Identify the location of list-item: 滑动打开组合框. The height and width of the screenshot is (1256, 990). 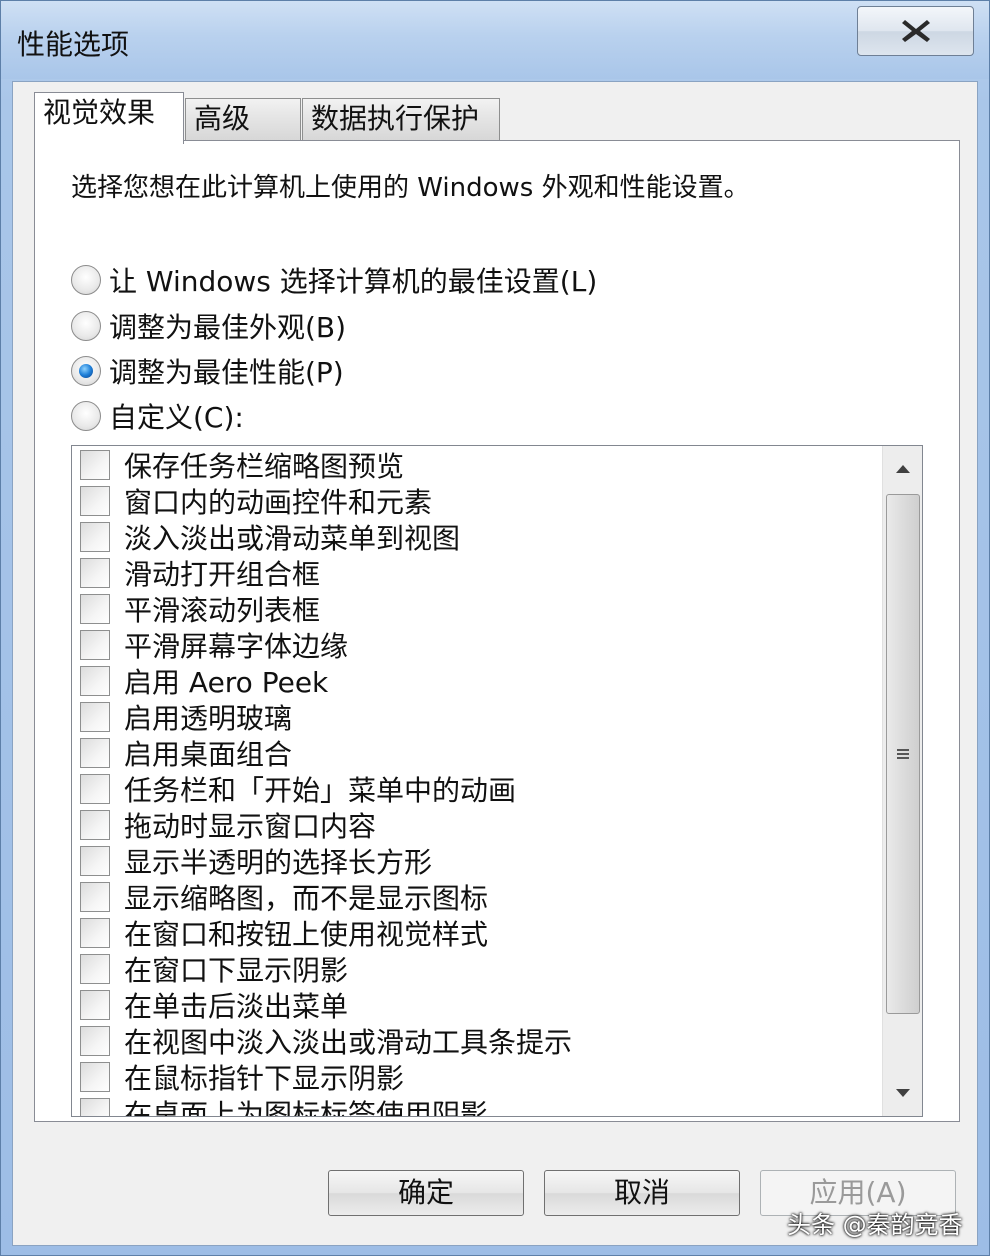
(200, 573).